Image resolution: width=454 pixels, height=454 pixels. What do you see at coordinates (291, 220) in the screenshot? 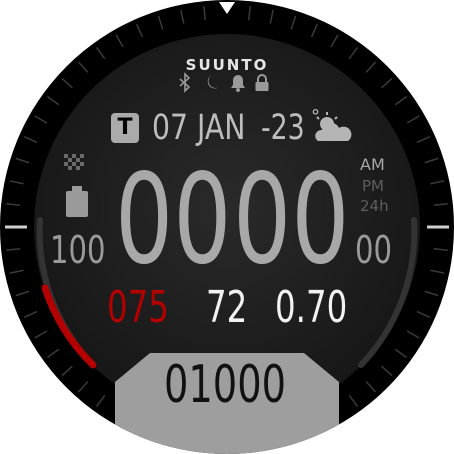
I see `time-minutes: 00` at bounding box center [291, 220].